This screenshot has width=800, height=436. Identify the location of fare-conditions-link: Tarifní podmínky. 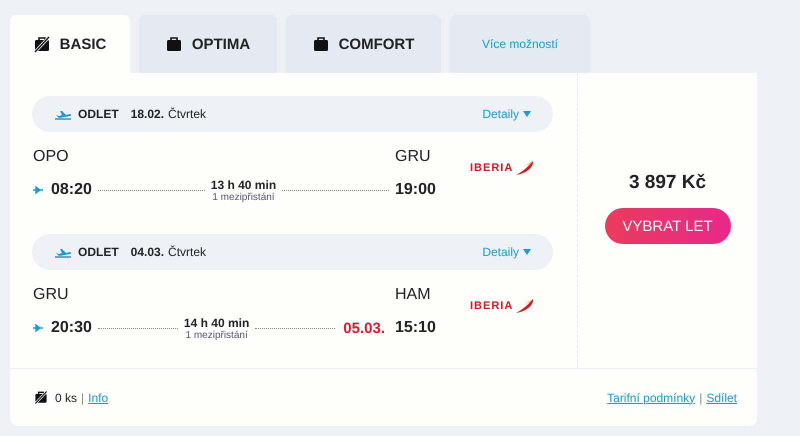
(651, 397).